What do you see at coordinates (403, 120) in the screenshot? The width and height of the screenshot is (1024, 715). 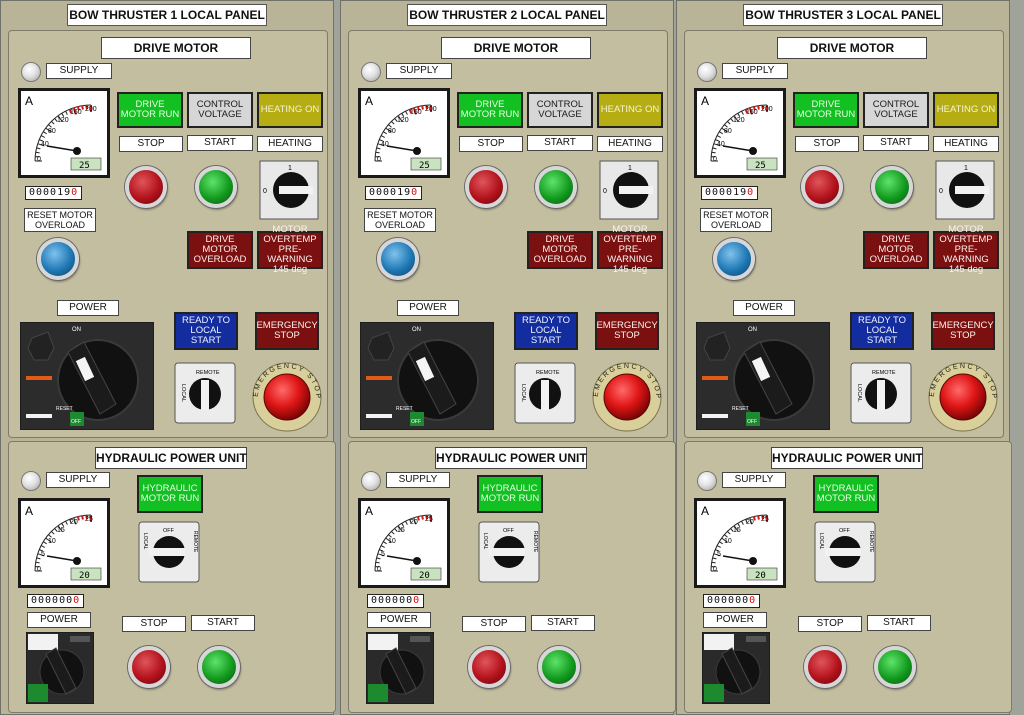 I see `ammeter-tick-3: 120` at bounding box center [403, 120].